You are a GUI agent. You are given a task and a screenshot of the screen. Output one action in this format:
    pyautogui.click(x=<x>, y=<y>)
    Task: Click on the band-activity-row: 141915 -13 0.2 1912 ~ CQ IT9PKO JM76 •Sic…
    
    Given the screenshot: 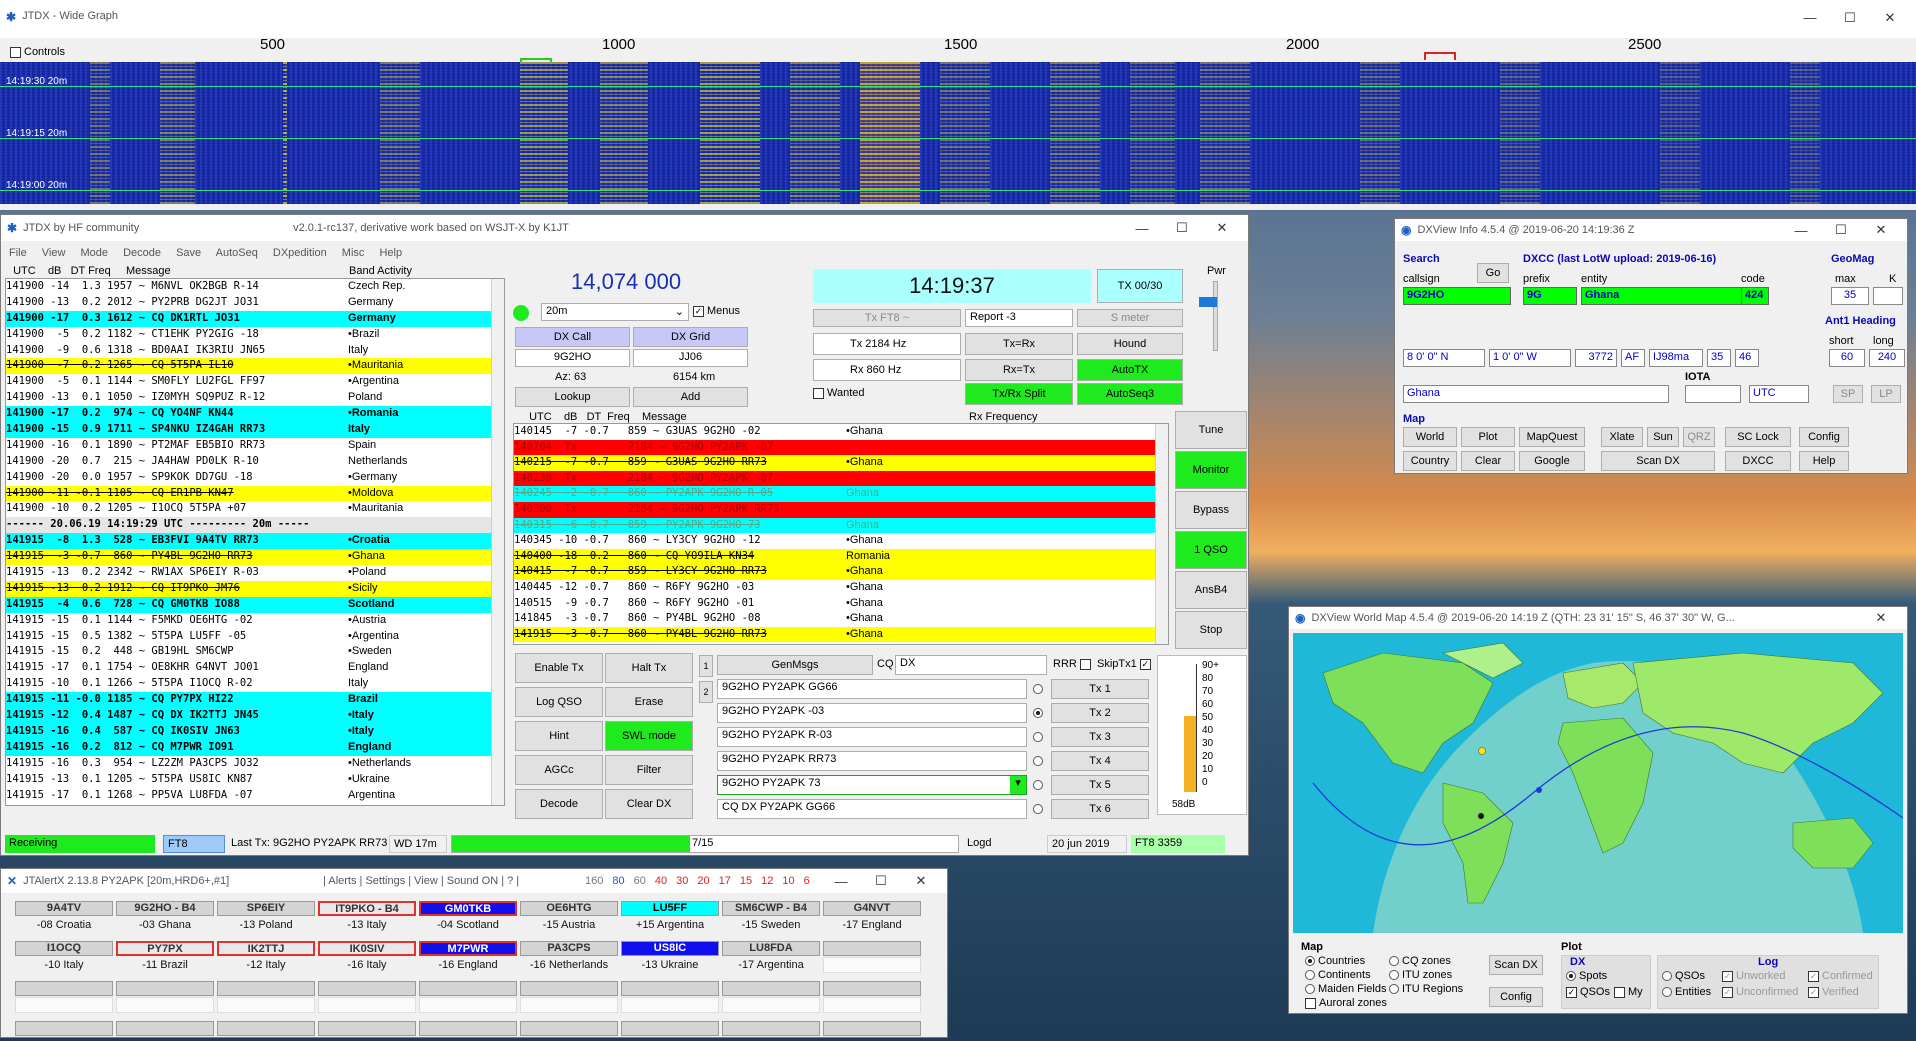 What is the action you would take?
    pyautogui.click(x=255, y=588)
    